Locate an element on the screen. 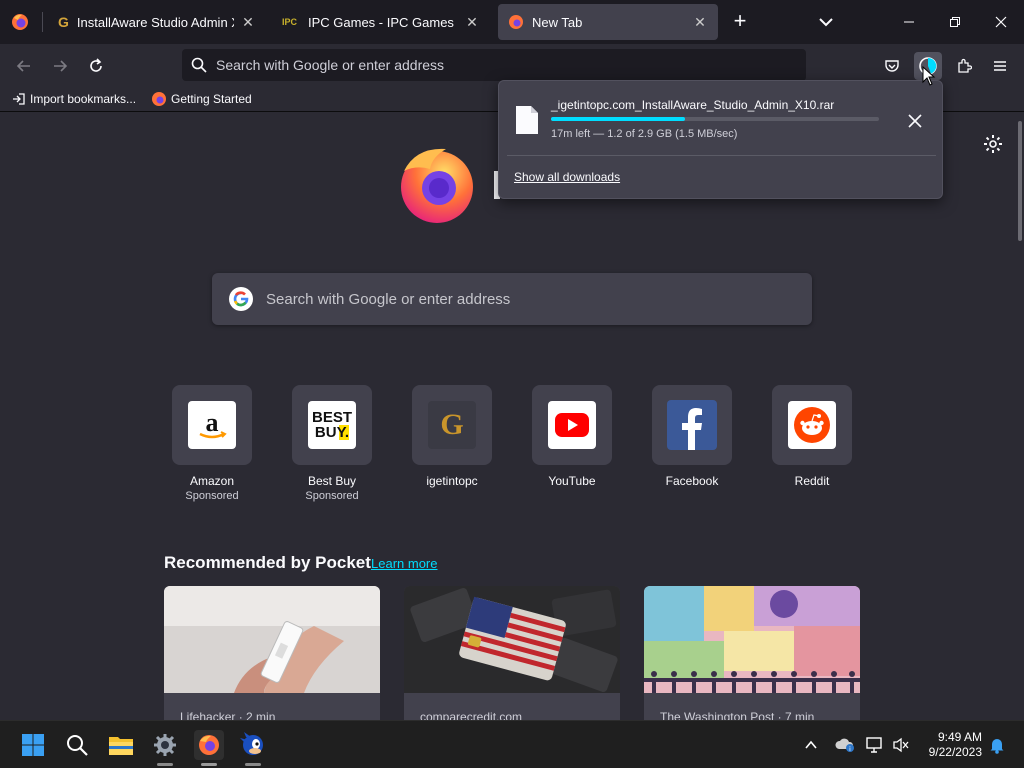  extensions-button is located at coordinates (964, 66).